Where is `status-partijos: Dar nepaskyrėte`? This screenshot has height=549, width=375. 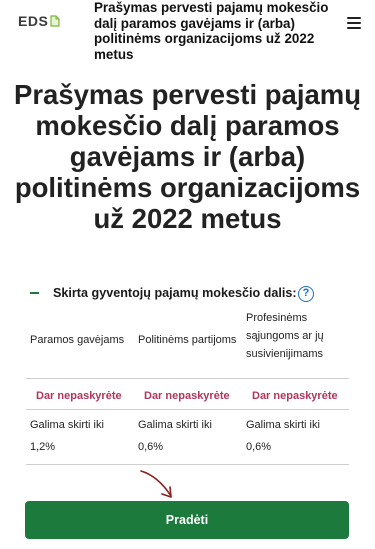 status-partijos: Dar nepaskyrėte is located at coordinates (187, 396).